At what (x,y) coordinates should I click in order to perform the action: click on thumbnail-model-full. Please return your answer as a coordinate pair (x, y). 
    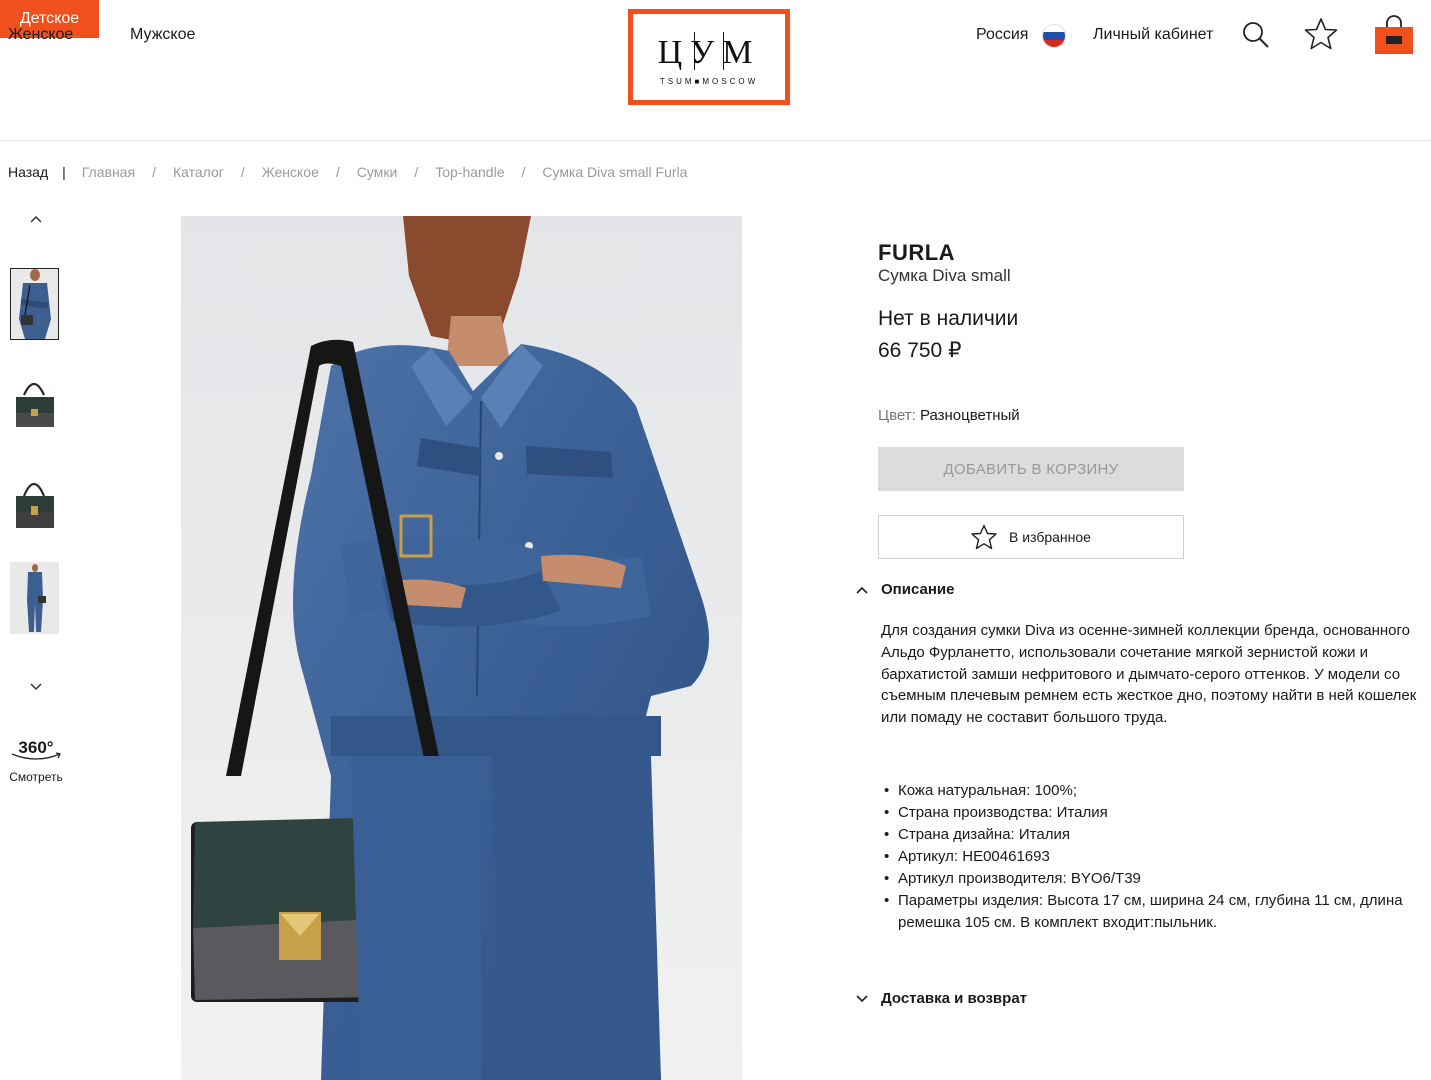
    Looking at the image, I should click on (34, 598).